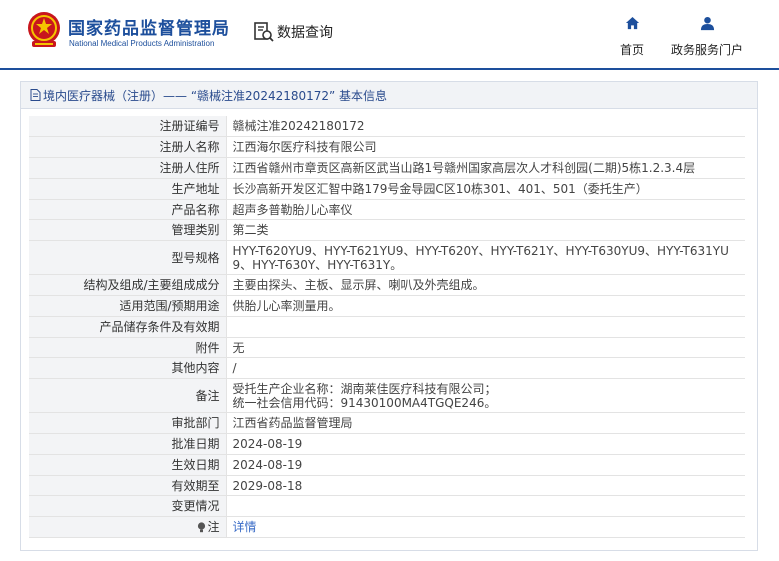 The width and height of the screenshot is (779, 561). I want to click on table-row: 变更情况, so click(387, 506).